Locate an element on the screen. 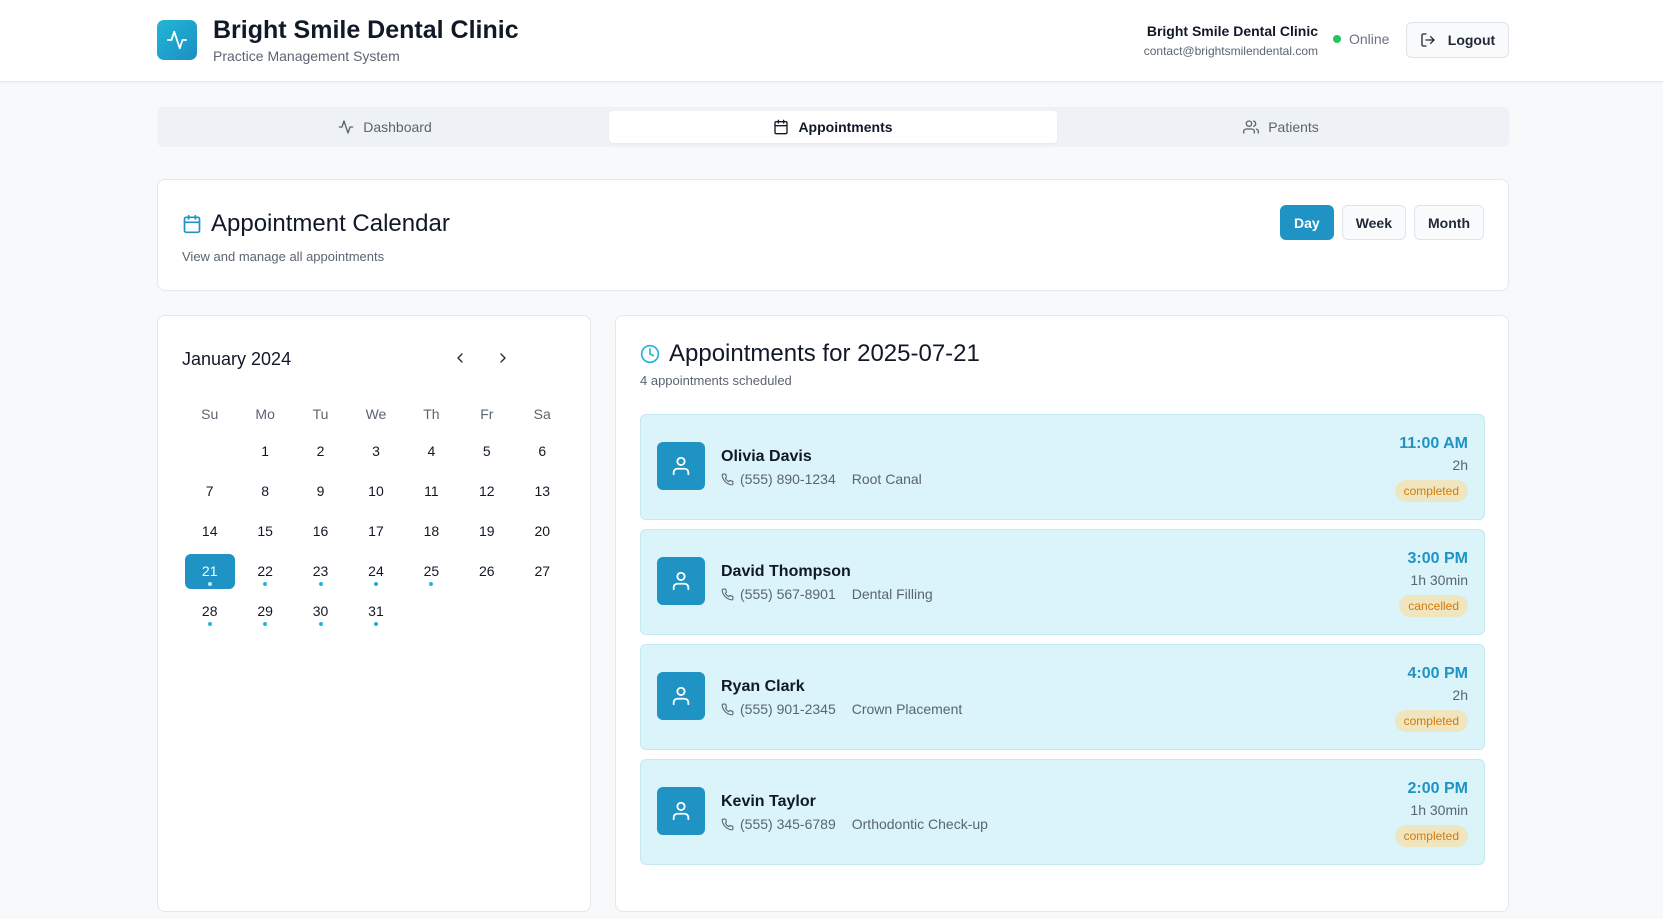 Image resolution: width=1663 pixels, height=919 pixels. calendar-day: 25 is located at coordinates (431, 571).